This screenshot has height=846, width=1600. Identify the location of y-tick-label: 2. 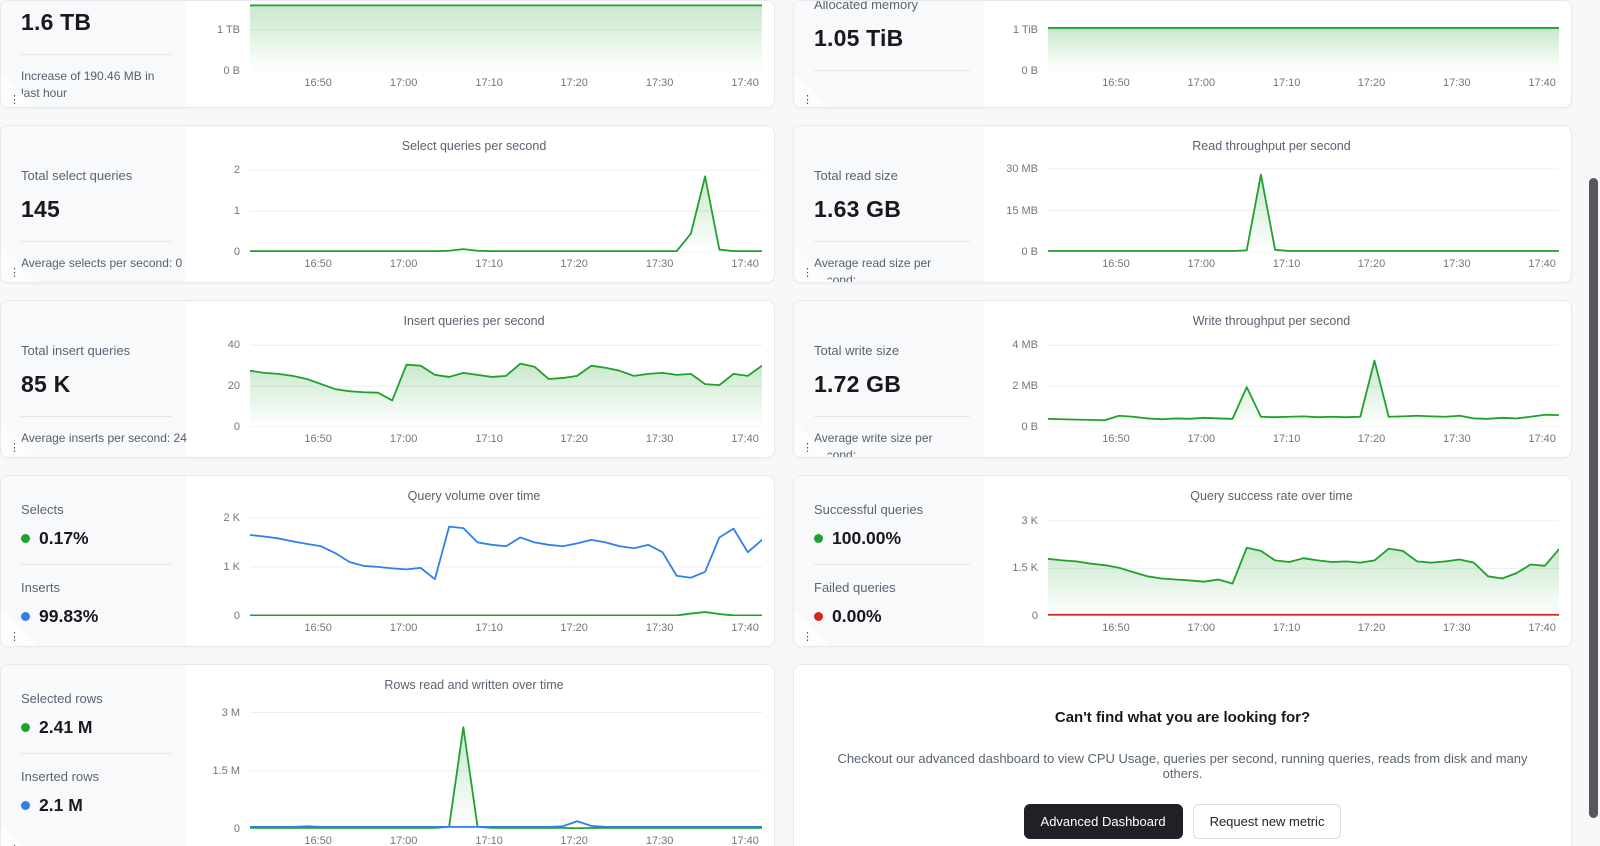
(236, 170).